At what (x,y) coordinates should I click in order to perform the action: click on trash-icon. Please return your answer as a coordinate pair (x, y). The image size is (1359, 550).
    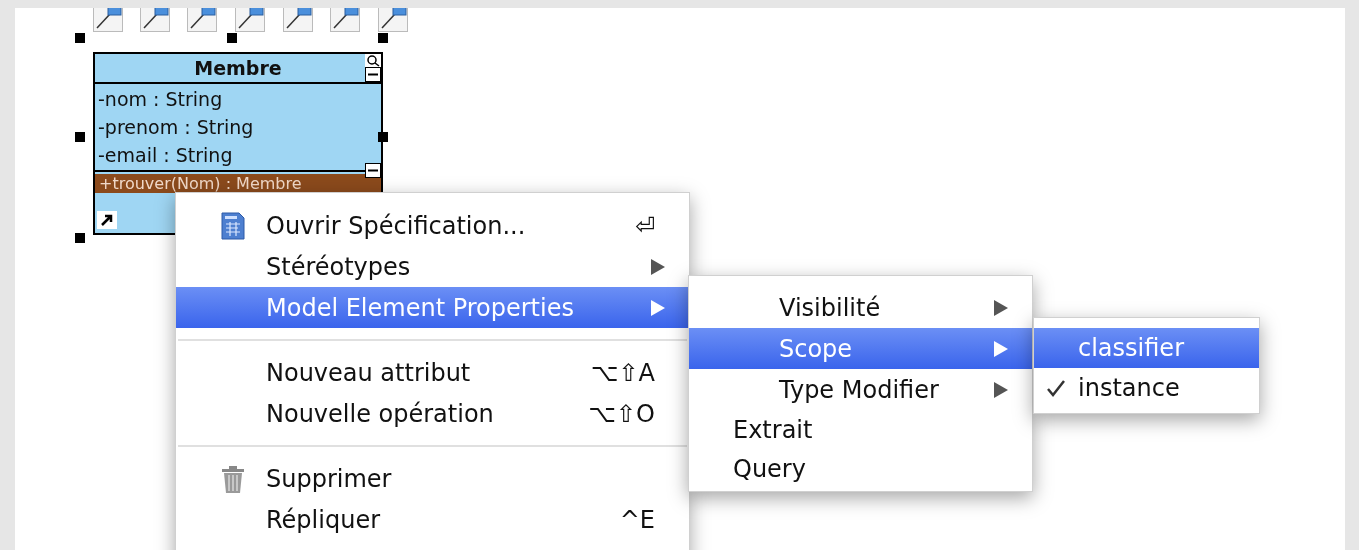
    Looking at the image, I should click on (233, 478).